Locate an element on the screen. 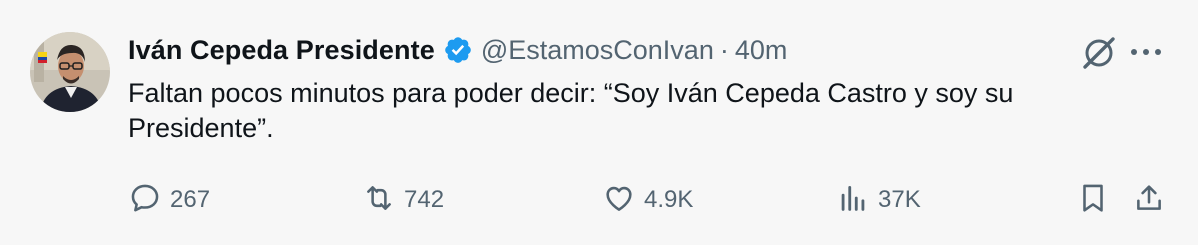 Image resolution: width=1198 pixels, height=245 pixels. like-button: 4.9K is located at coordinates (647, 200).